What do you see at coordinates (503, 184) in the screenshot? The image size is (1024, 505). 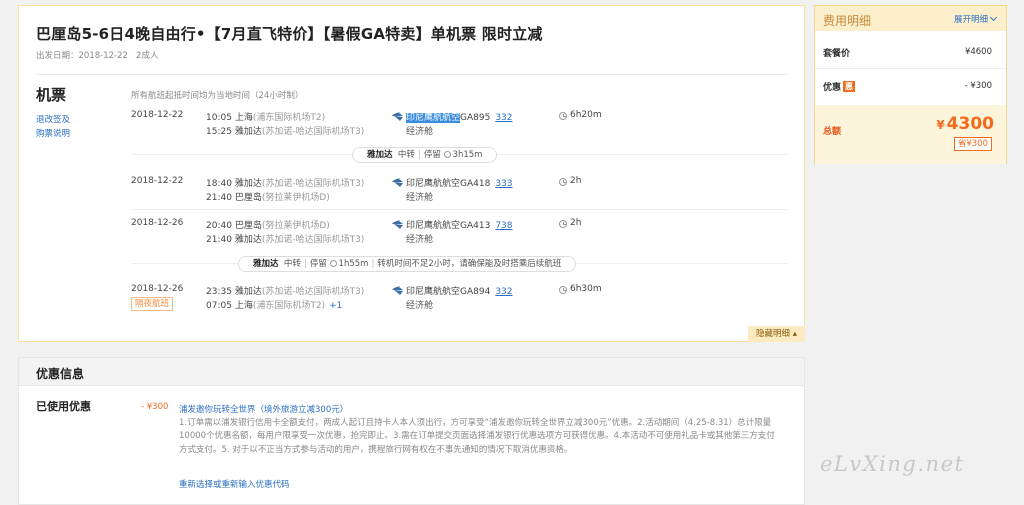 I see `segment-2-plane-type: 333` at bounding box center [503, 184].